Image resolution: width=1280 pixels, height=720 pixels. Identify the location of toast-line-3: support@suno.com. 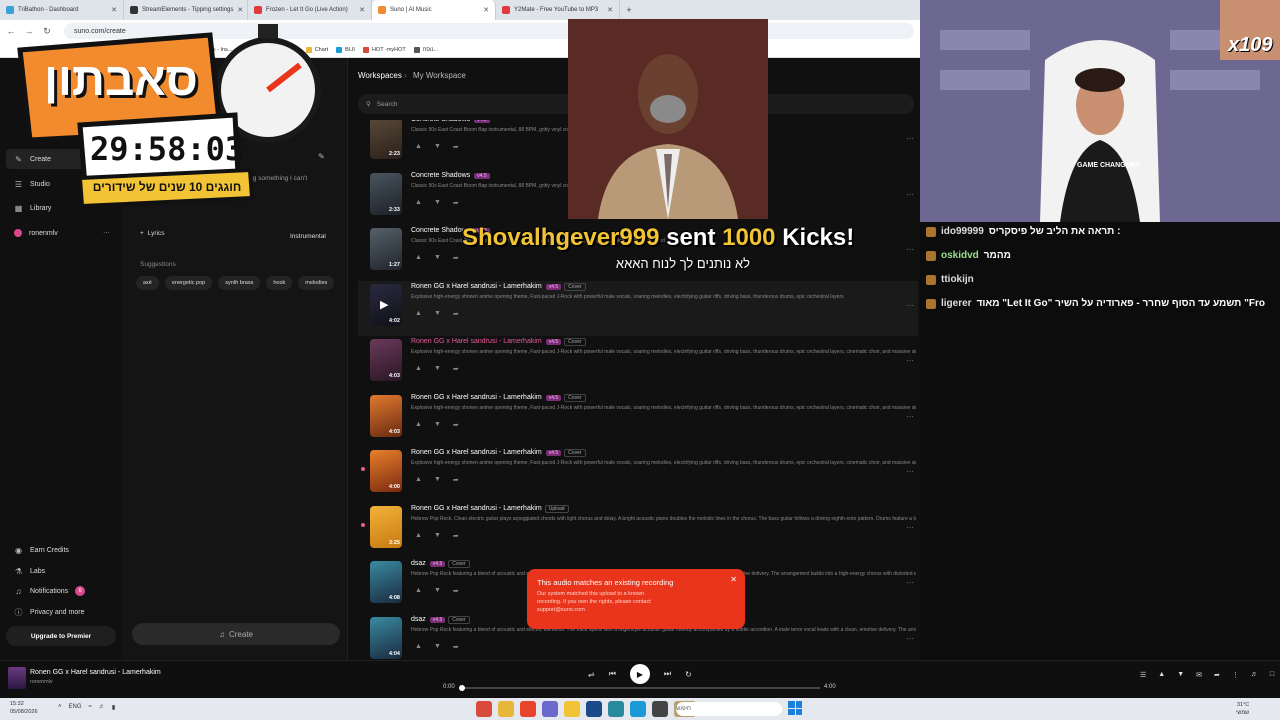
(636, 611).